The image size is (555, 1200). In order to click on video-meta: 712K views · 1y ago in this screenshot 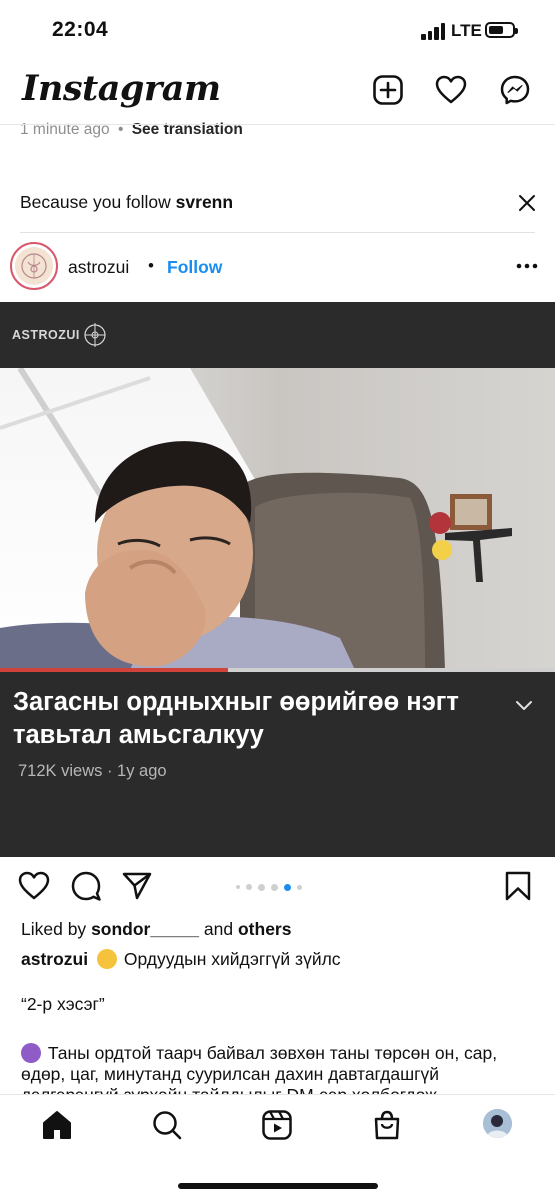, I will do `click(92, 771)`.